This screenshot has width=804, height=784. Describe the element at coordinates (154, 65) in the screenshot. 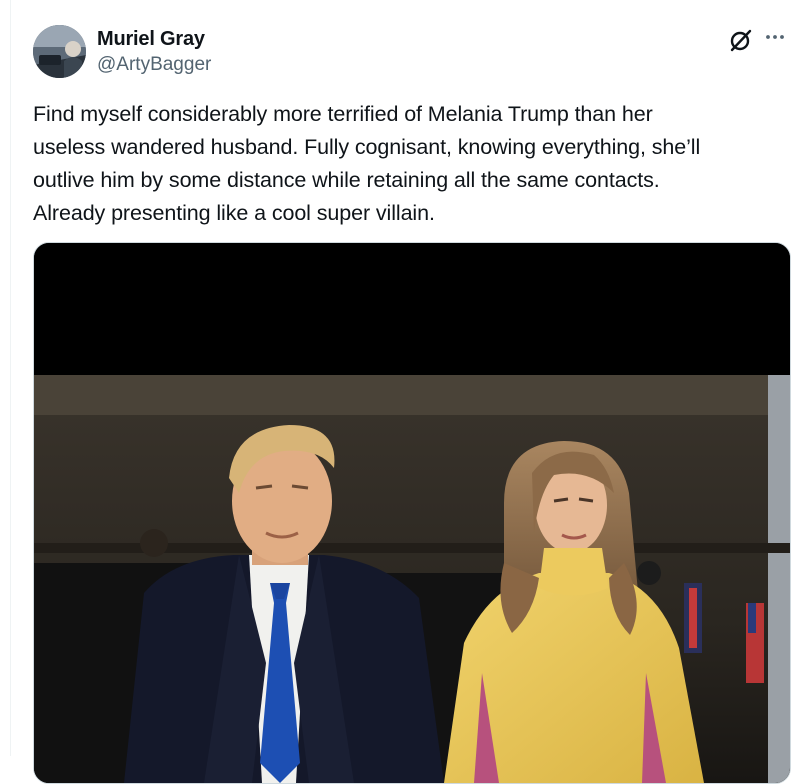

I see `author-handle: @ArtyBagger` at that location.